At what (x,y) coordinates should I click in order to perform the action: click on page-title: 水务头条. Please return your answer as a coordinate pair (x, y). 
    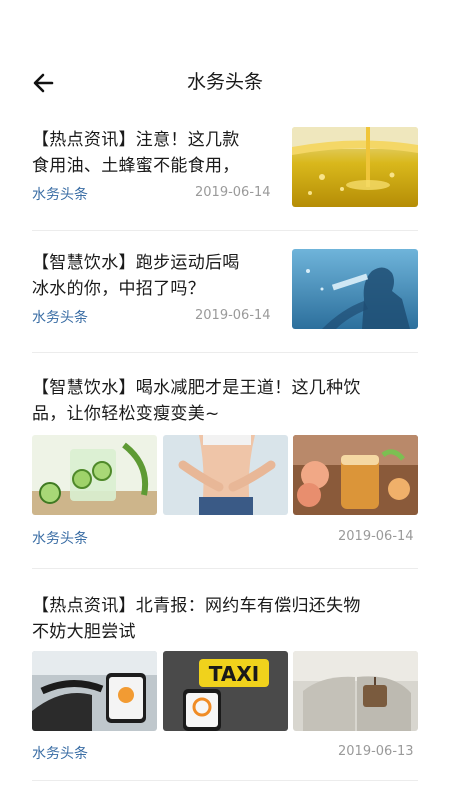
    Looking at the image, I should click on (224, 82).